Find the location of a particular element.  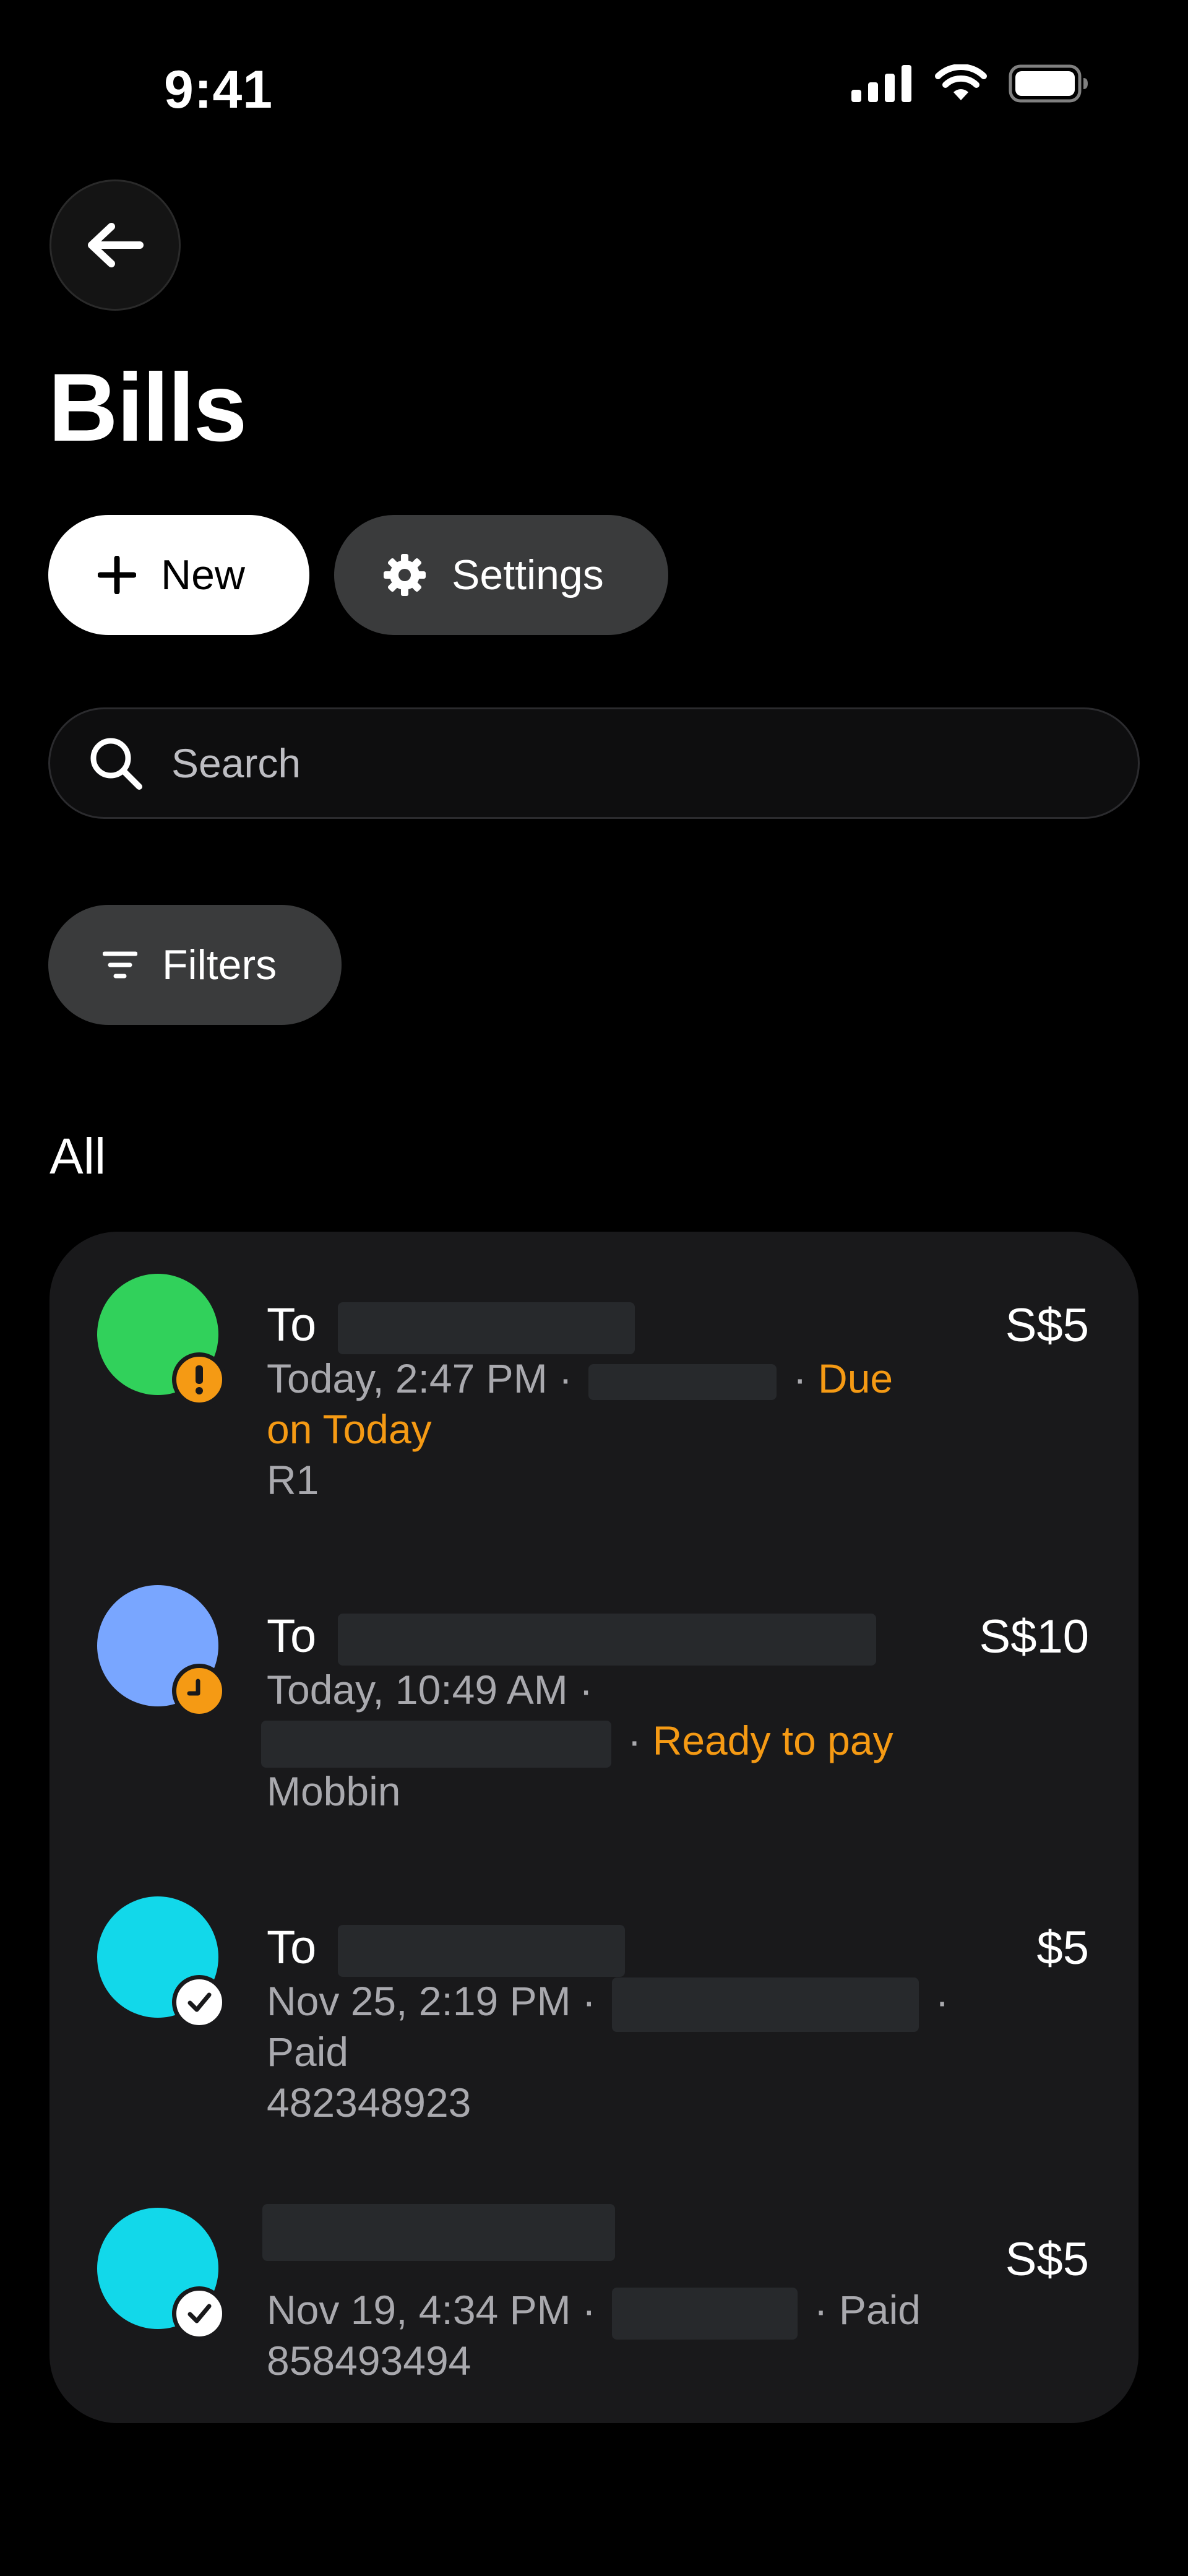

bill-meta: Today, 2:47 PM · · Due is located at coordinates (580, 1378).